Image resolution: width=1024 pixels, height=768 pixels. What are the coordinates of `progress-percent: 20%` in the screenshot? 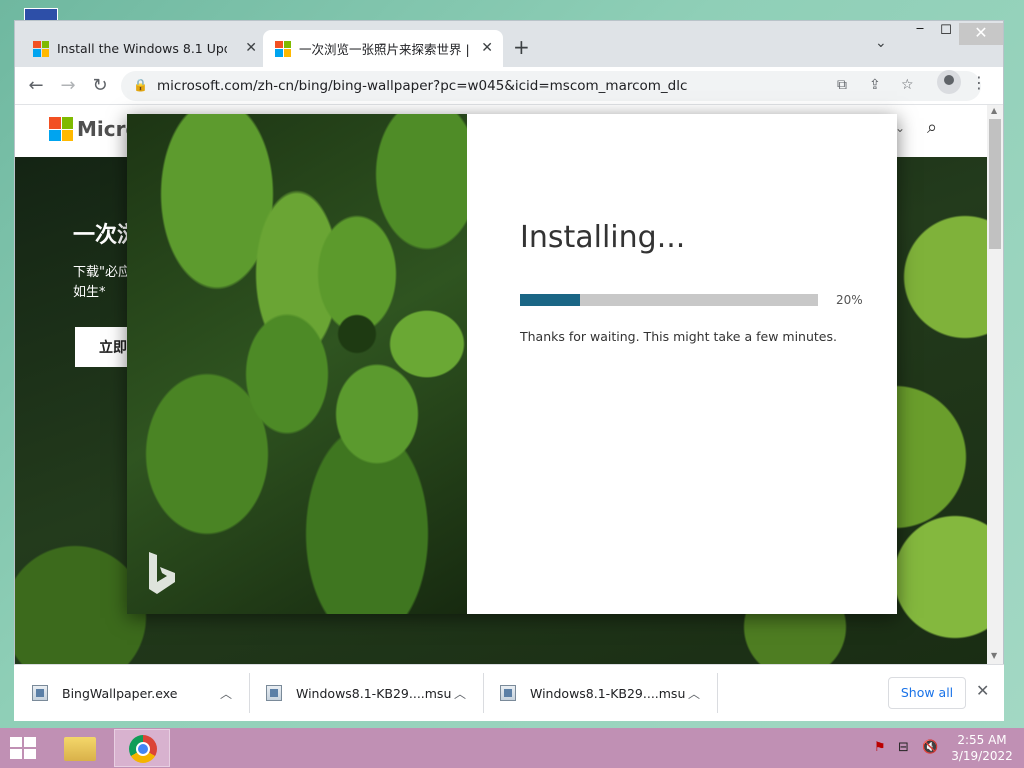 It's located at (849, 300).